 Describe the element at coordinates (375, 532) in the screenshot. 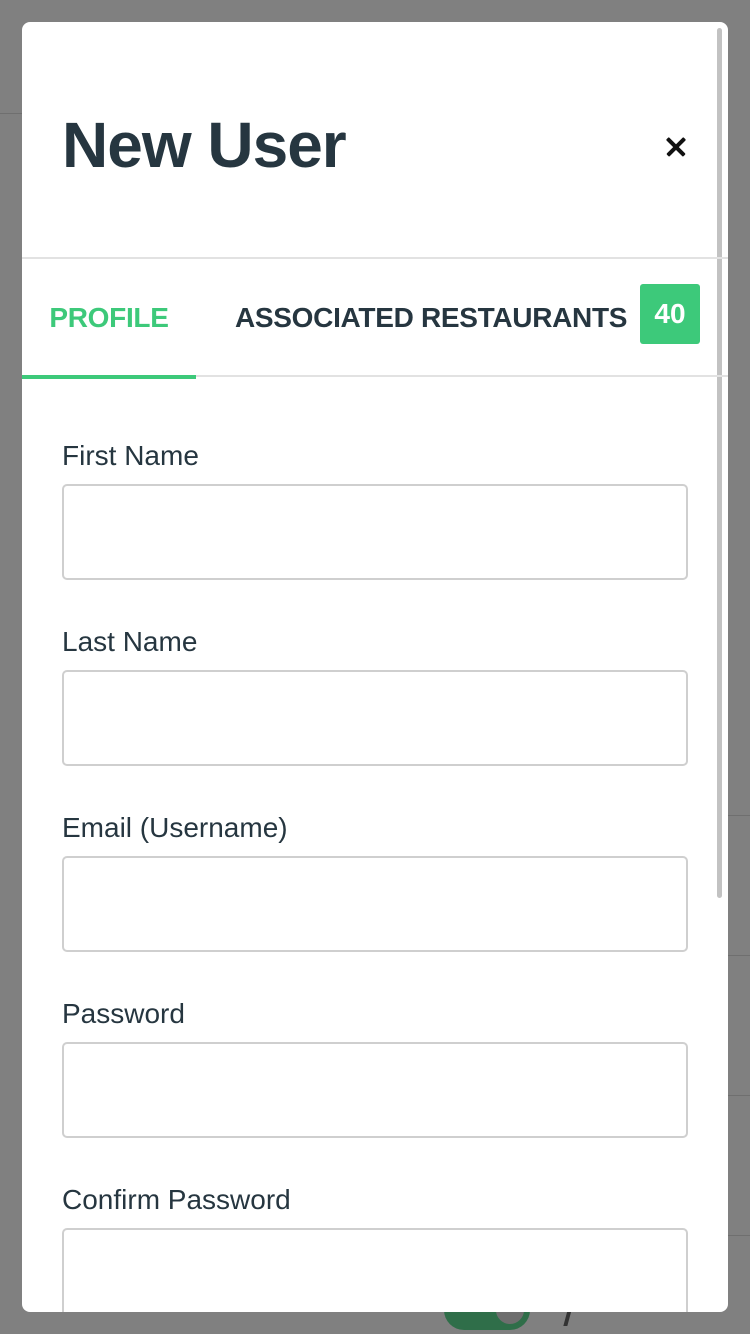

I see `first-name-input` at that location.